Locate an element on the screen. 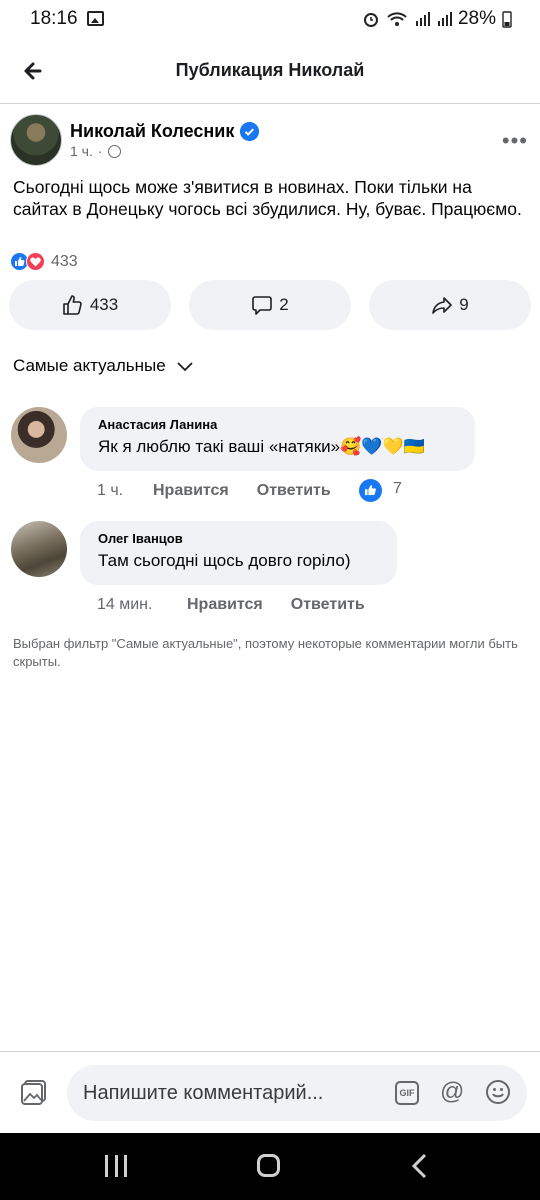  reaction-summary: 433 is located at coordinates (44, 261).